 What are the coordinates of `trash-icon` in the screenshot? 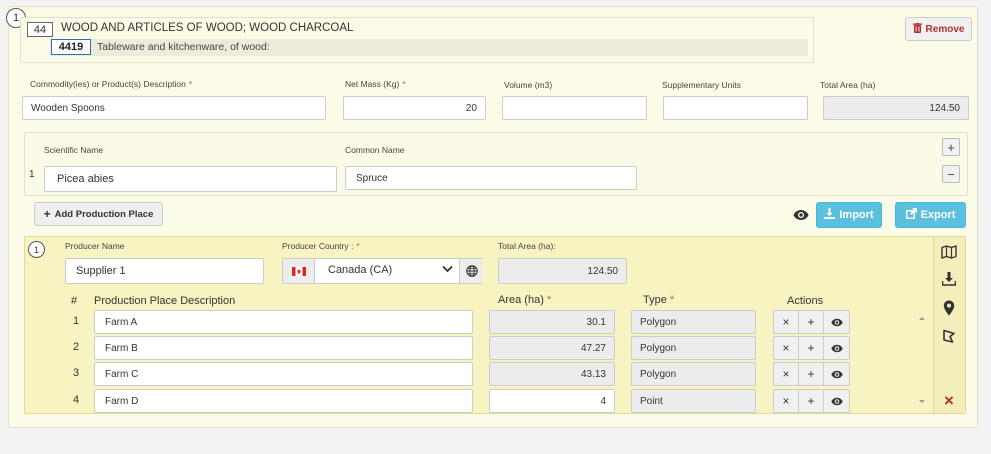 It's located at (917, 29).